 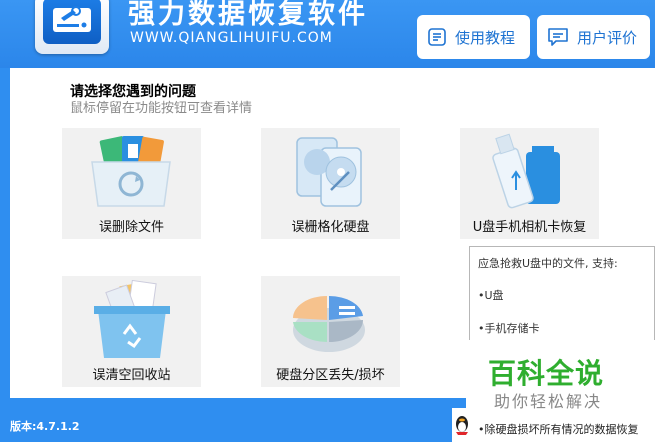 I want to click on card-usb-recovery: U盘手机相机卡恢复, so click(x=529, y=183).